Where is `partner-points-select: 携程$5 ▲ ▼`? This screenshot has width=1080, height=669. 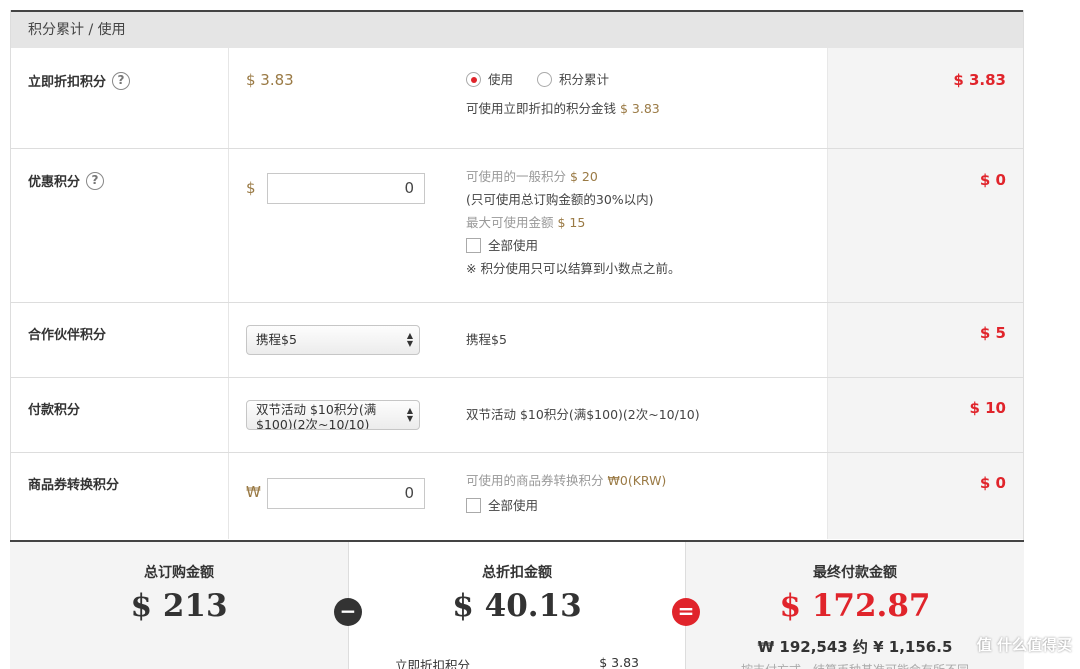
partner-points-select: 携程$5 ▲ ▼ is located at coordinates (333, 340).